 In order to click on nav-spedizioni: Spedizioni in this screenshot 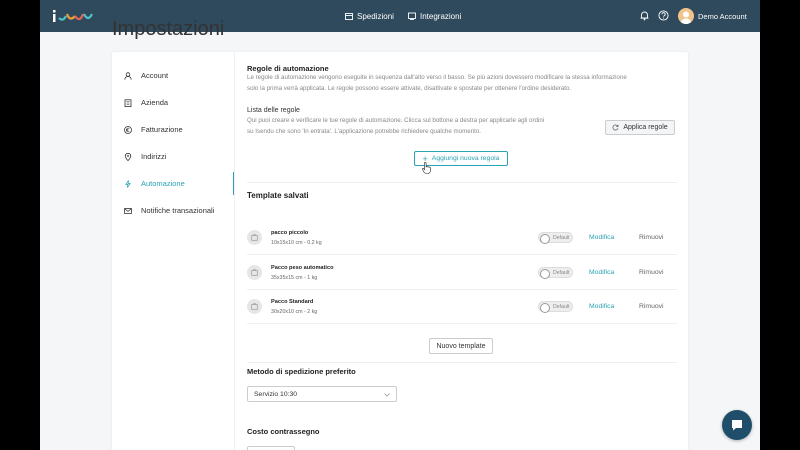, I will do `click(369, 16)`.